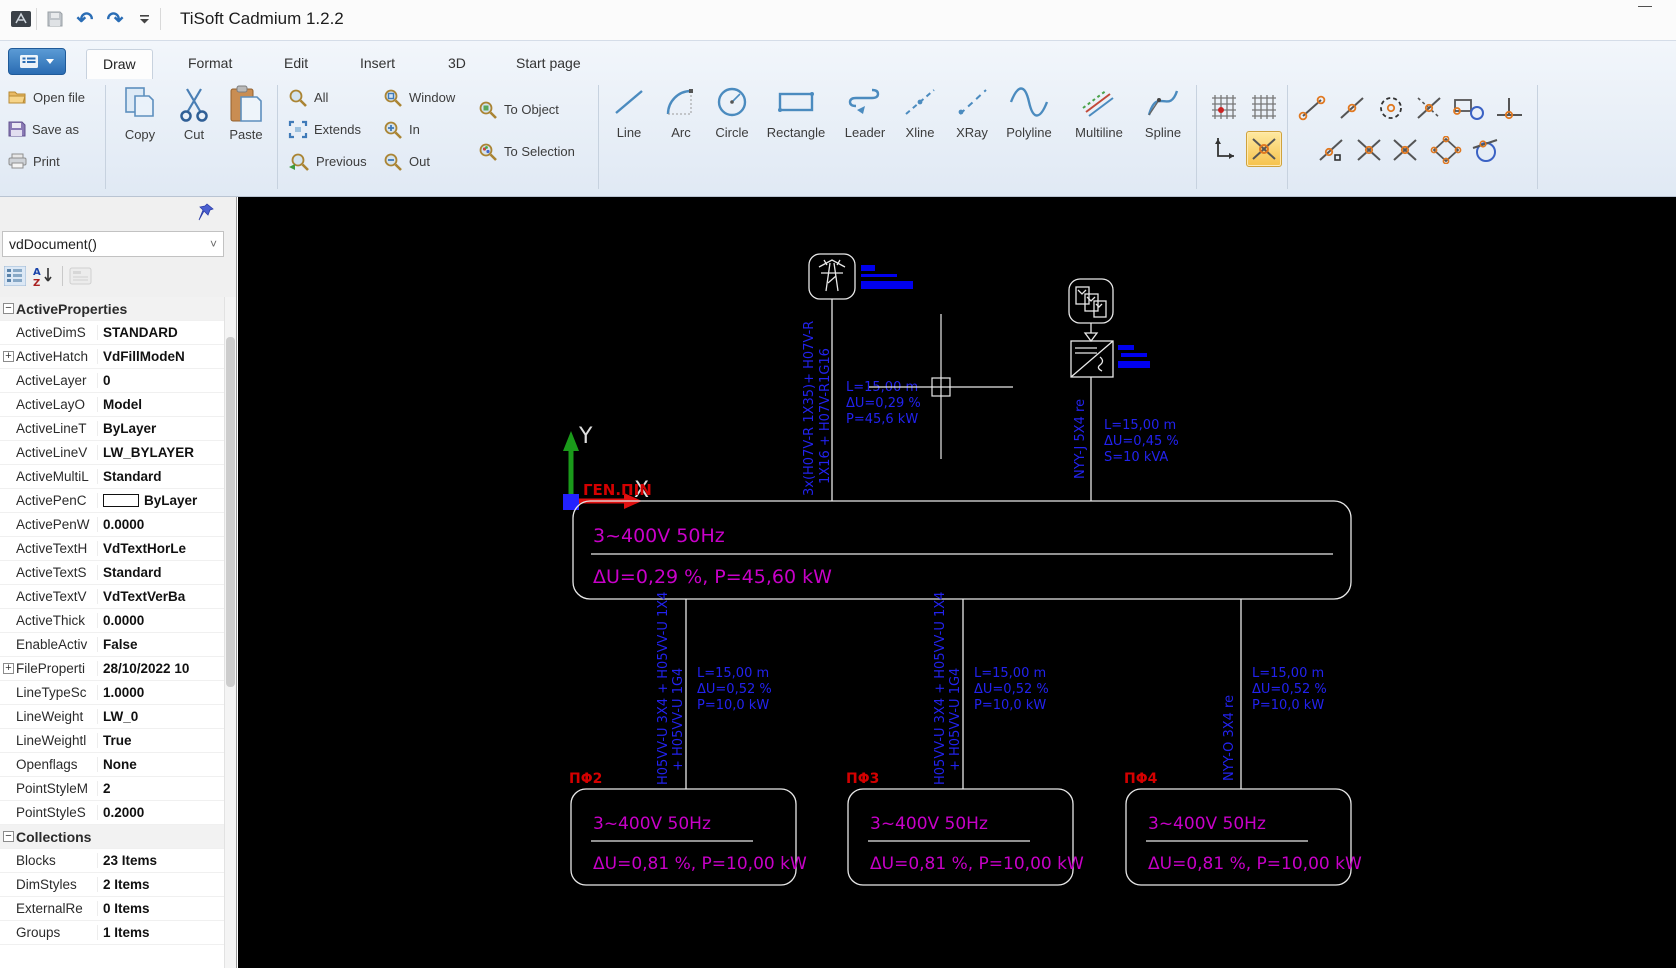 The height and width of the screenshot is (968, 1676). I want to click on leader-tool: Leader, so click(865, 109).